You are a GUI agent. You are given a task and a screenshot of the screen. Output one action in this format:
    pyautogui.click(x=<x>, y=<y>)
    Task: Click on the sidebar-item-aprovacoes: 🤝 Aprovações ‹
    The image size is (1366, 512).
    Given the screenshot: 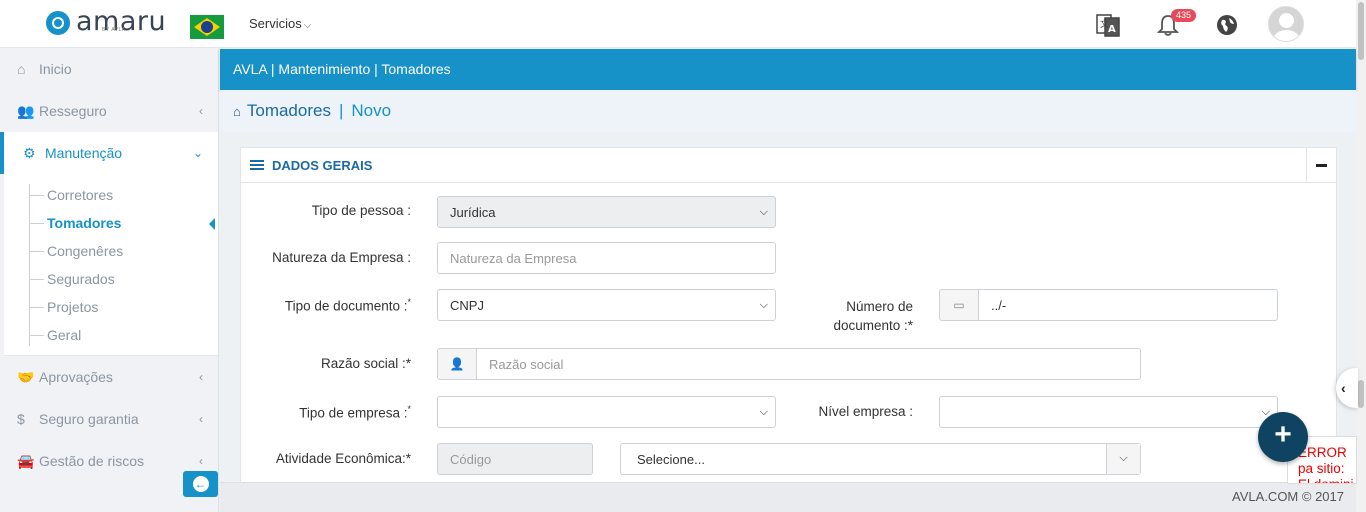 What is the action you would take?
    pyautogui.click(x=109, y=377)
    